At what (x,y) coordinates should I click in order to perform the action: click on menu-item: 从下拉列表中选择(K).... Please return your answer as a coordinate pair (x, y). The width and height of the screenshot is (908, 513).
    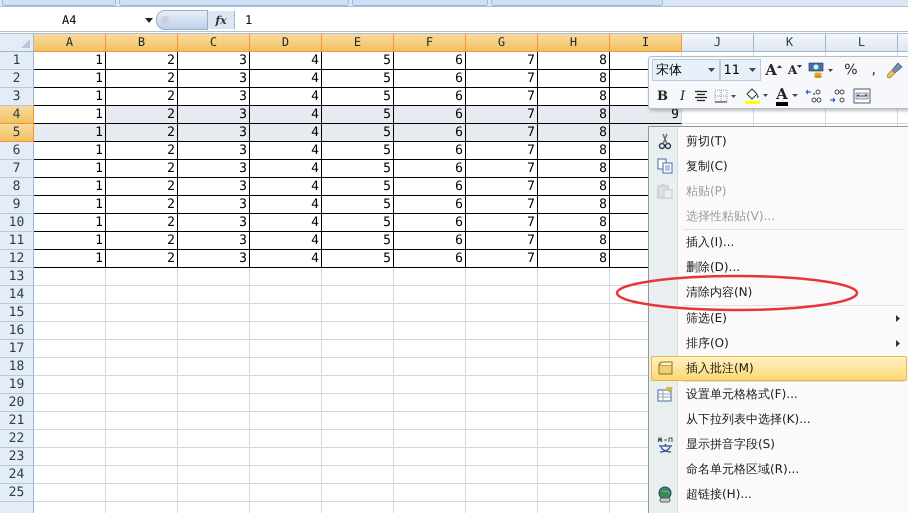
    Looking at the image, I should click on (779, 419).